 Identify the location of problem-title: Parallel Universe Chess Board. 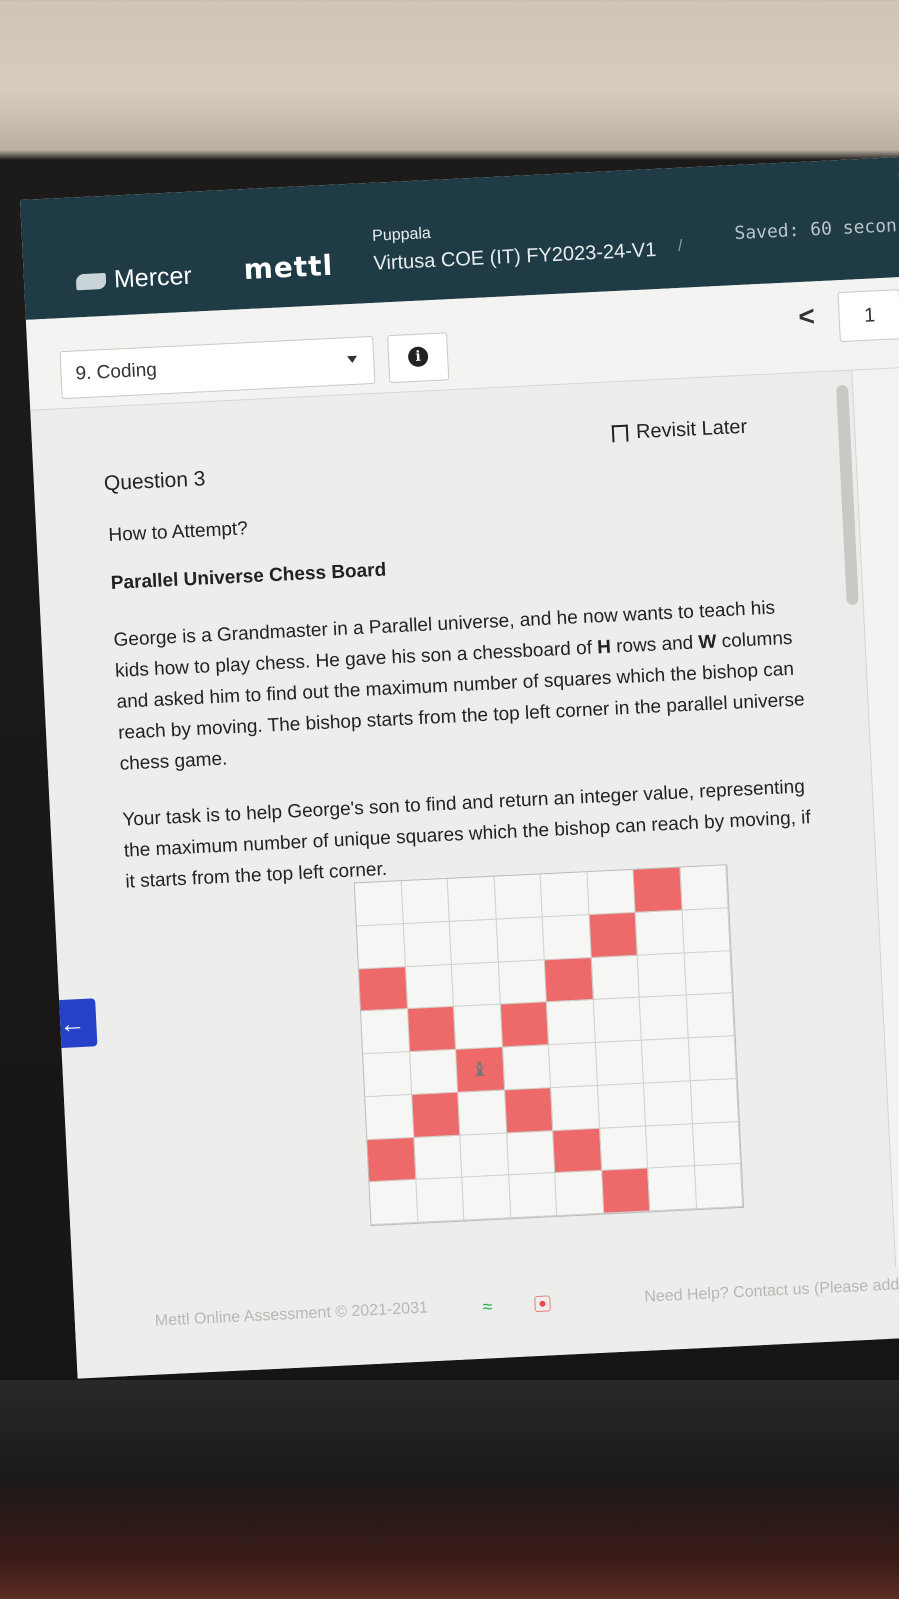
(248, 577).